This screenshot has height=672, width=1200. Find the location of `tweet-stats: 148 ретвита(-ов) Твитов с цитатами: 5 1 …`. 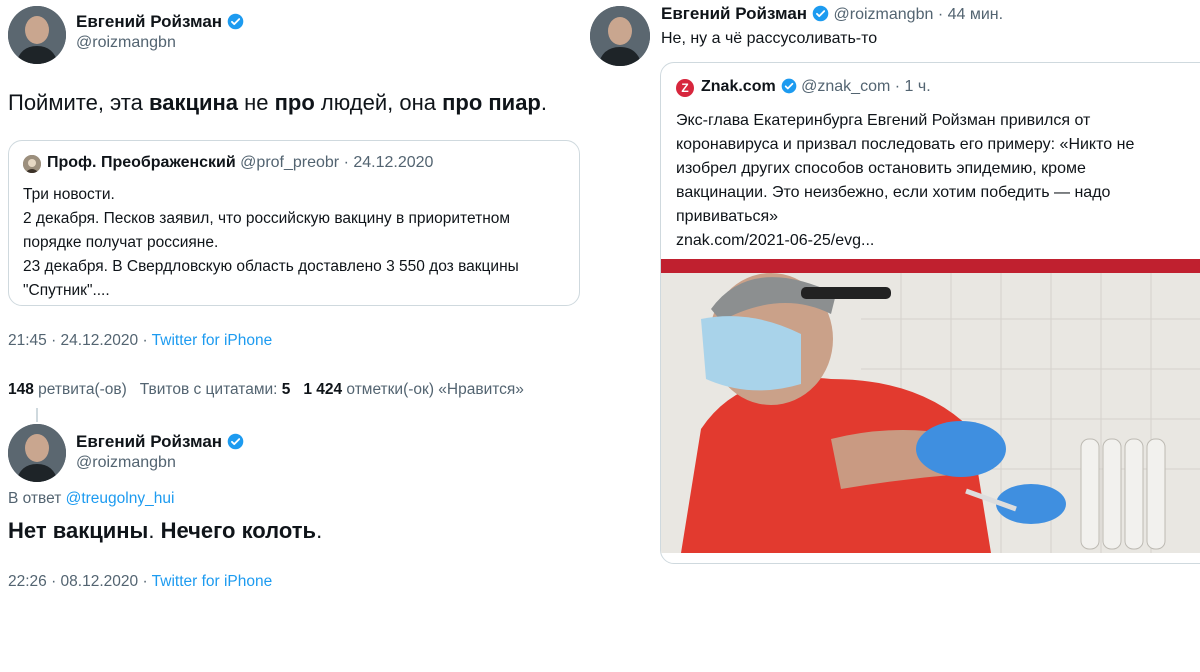

tweet-stats: 148 ретвита(-ов) Твитов с цитатами: 5 1 … is located at coordinates (266, 389).